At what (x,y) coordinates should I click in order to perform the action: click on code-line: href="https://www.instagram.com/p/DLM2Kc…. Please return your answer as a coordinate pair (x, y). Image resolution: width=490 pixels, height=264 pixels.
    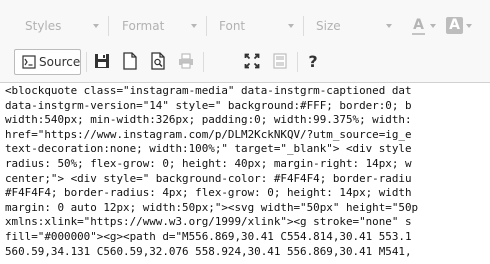
    Looking at the image, I should click on (208, 134).